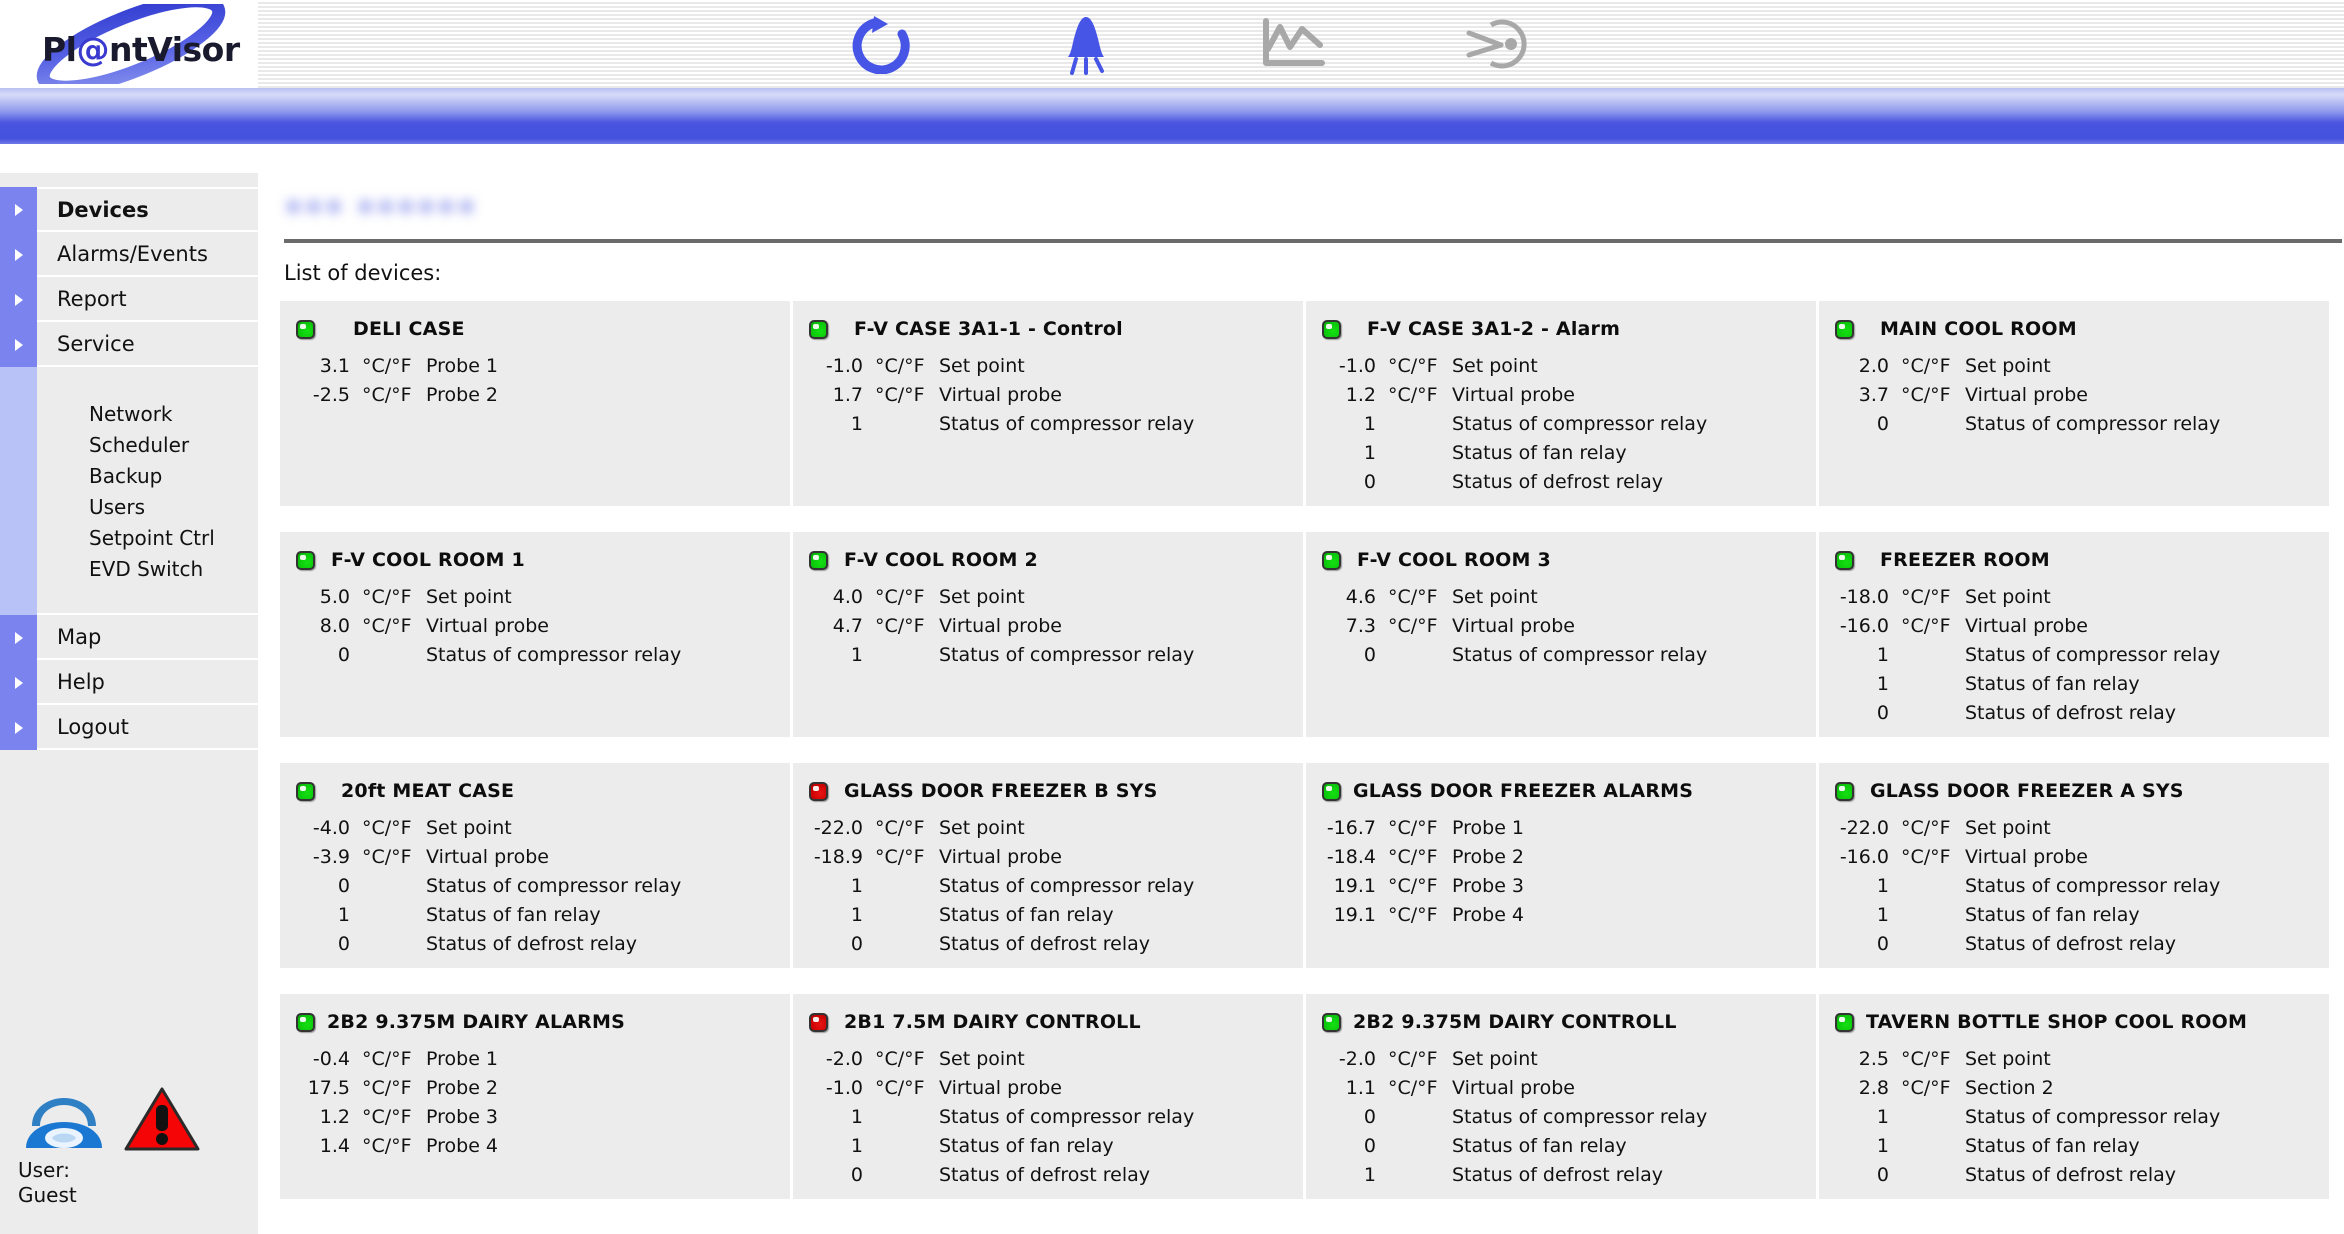 This screenshot has width=2344, height=1234. Describe the element at coordinates (1051, 369) in the screenshot. I see `device-reading-row: -1.0 °C/°F Set point` at that location.